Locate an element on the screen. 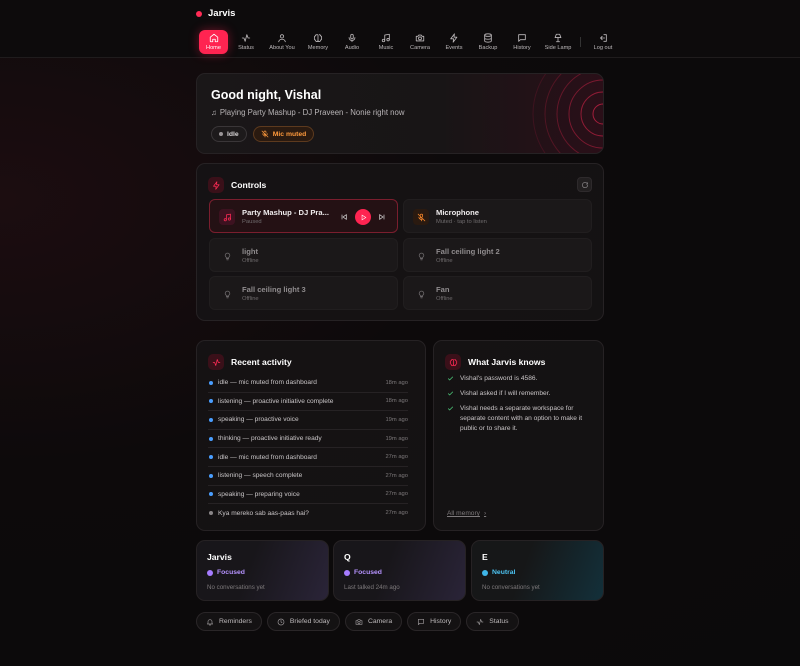 The width and height of the screenshot is (800, 666). history-chip: History is located at coordinates (434, 621).